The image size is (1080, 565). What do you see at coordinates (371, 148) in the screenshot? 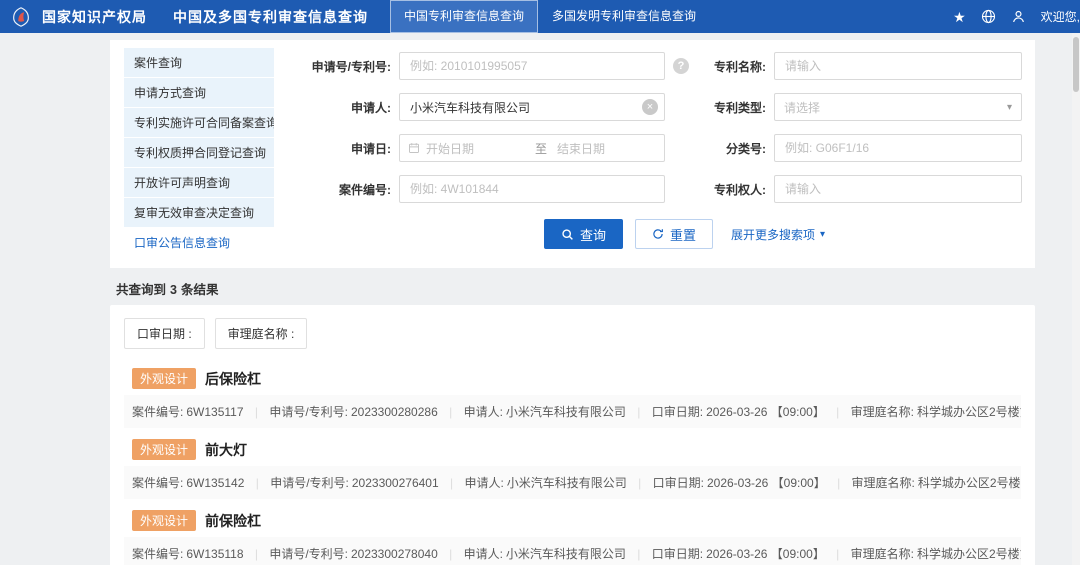
I see `apply-date-label: 申请日:` at bounding box center [371, 148].